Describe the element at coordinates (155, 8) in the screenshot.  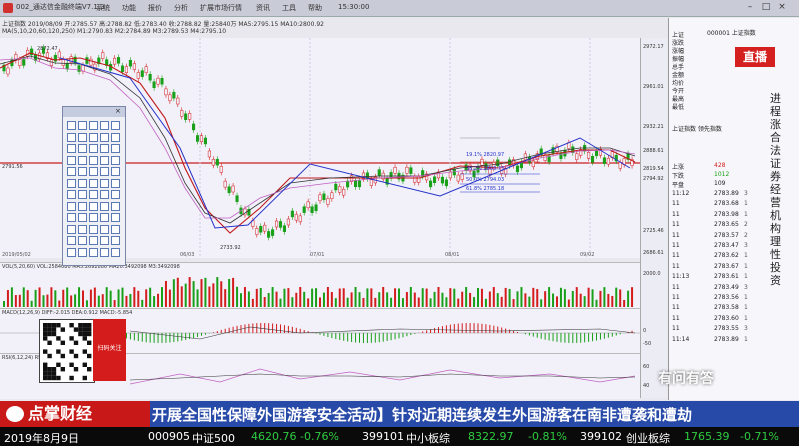
I see `menu-quote: 报价` at that location.